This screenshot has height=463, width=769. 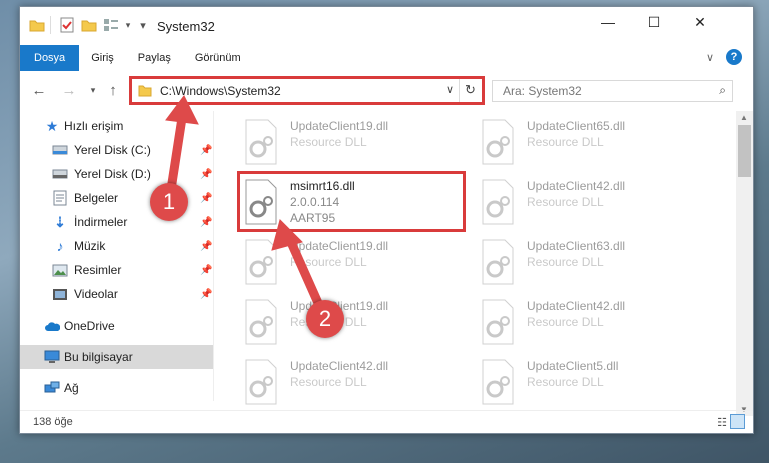 I want to click on annotation-arrows, so click(x=246, y=206).